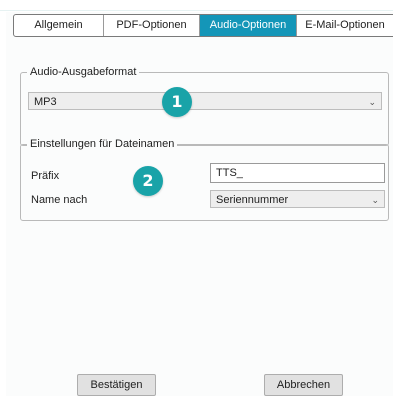  I want to click on tab-allgemein: Allgemein, so click(59, 25).